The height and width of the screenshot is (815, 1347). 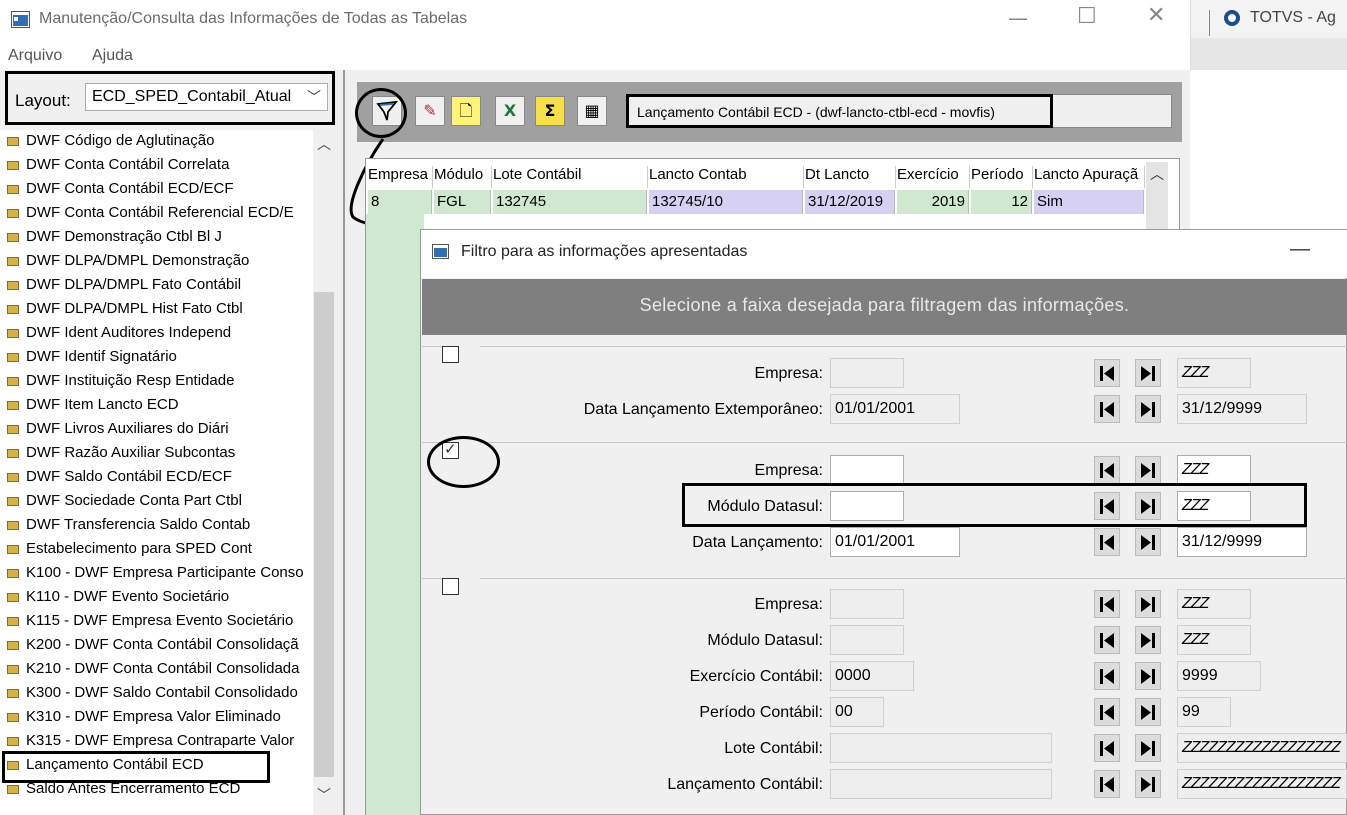 What do you see at coordinates (430, 111) in the screenshot?
I see `edit-icon: ✎` at bounding box center [430, 111].